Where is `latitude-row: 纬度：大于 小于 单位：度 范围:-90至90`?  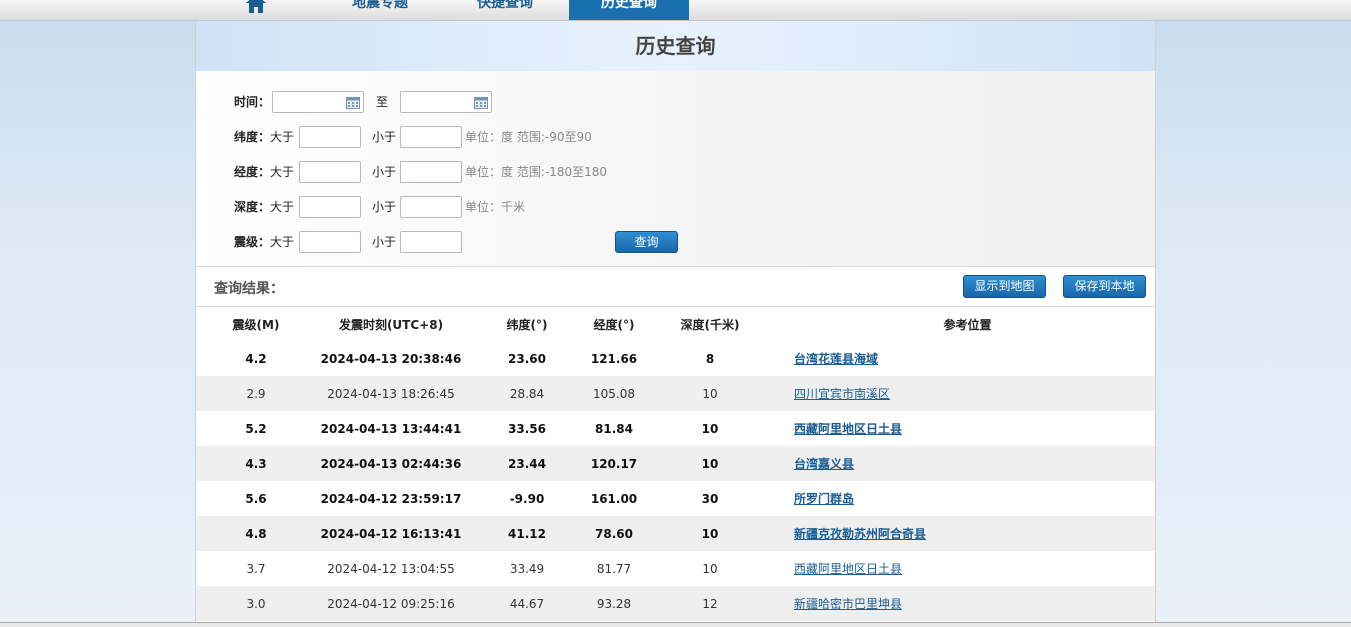 latitude-row: 纬度：大于 小于 单位：度 范围:-90至90 is located at coordinates (484, 137).